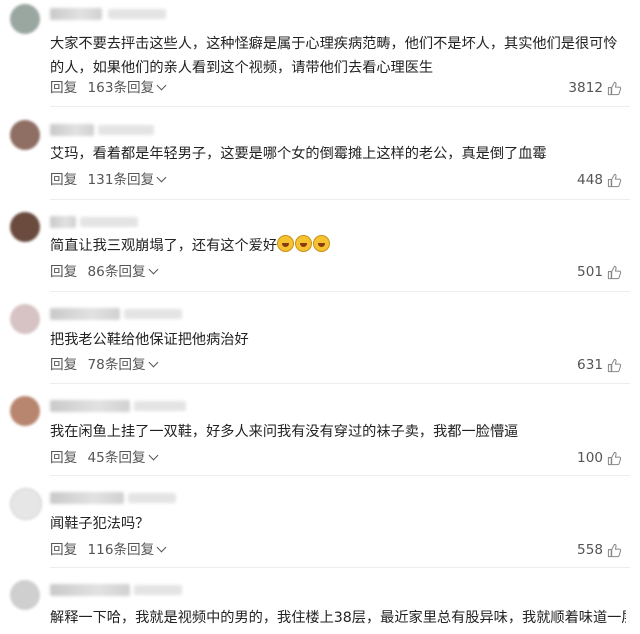 Image resolution: width=640 pixels, height=634 pixels. Describe the element at coordinates (149, 340) in the screenshot. I see `comment-text: 把我老公鞋给他保证把他病治好` at that location.